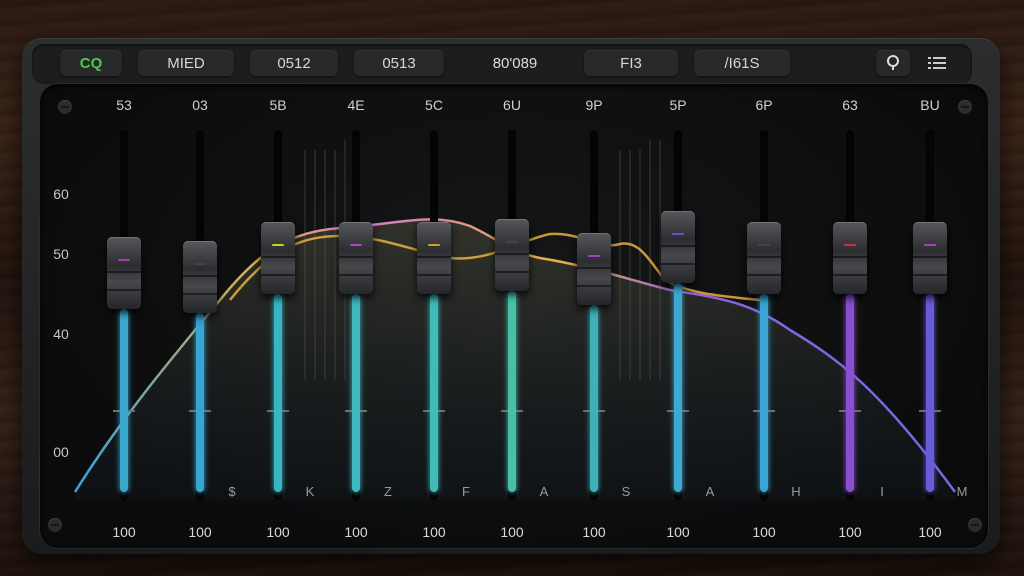 The image size is (1024, 576). Describe the element at coordinates (626, 491) in the screenshot. I see `band-glyph: S` at that location.